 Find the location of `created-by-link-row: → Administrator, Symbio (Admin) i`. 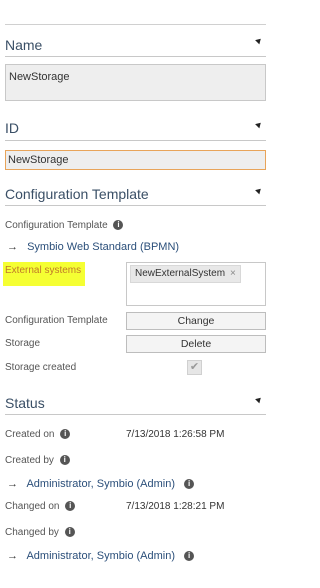

created-by-link-row: → Administrator, Symbio (Admin) i is located at coordinates (101, 484).